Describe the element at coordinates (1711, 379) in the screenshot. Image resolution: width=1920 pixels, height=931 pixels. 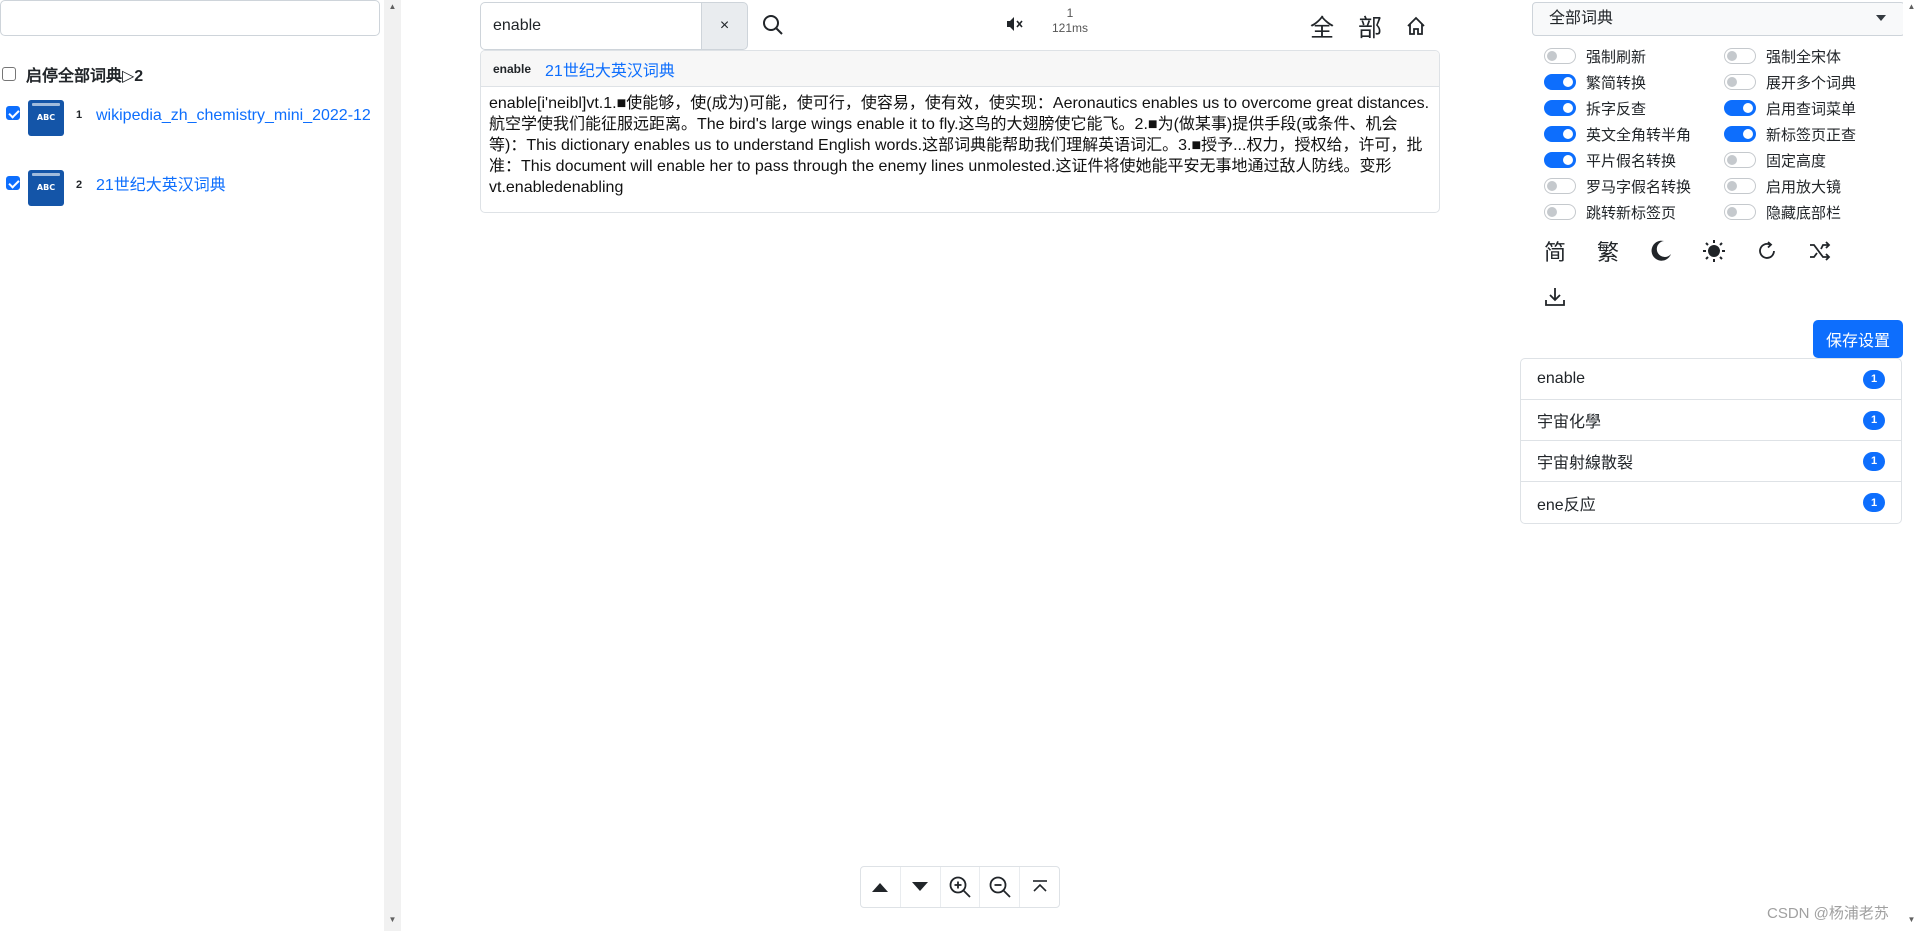
I see `word-list-item: enable 1` at that location.